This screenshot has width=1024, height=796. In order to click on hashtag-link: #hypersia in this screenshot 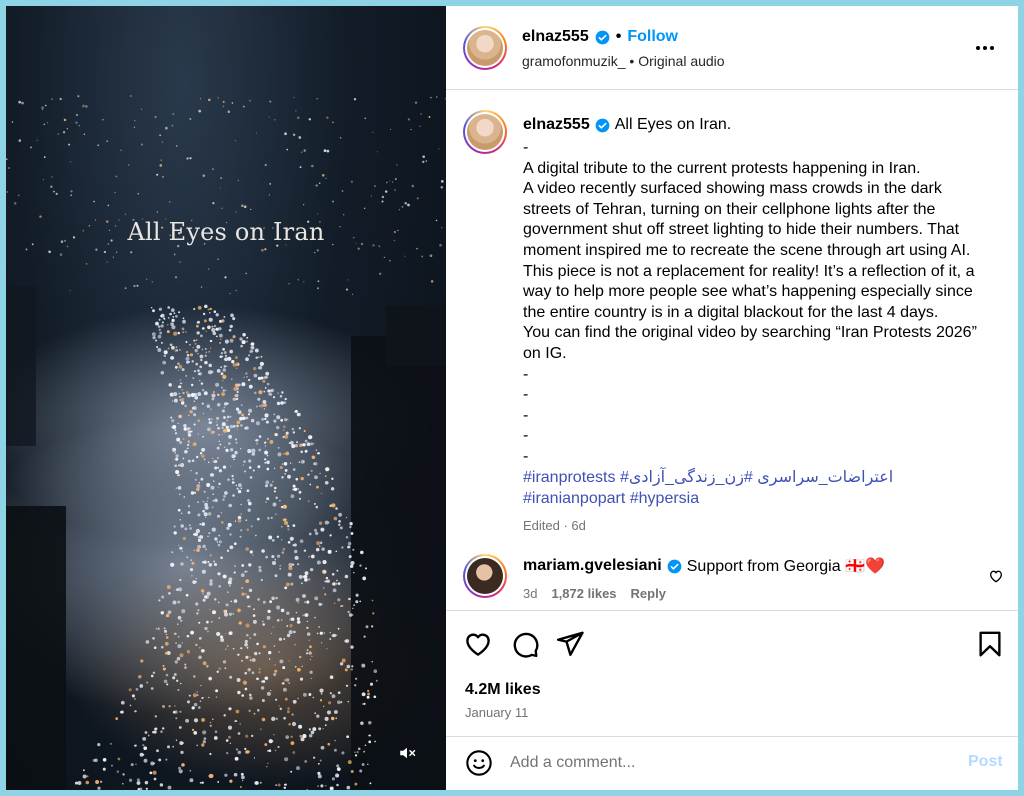, I will do `click(664, 498)`.